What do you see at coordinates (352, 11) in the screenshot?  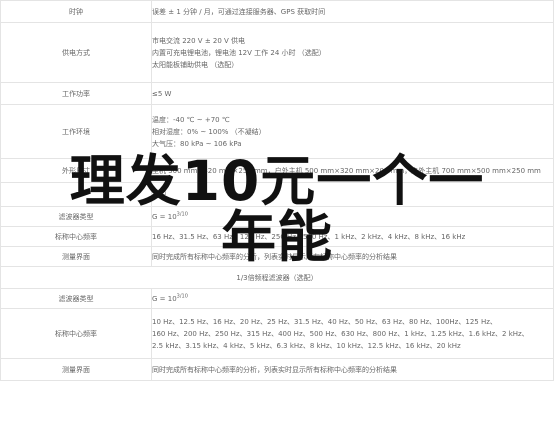 I see `row-value-clock: 误差 ± 1 分钟 / 月，可通过连接服务器、GPS 获取时间` at bounding box center [352, 11].